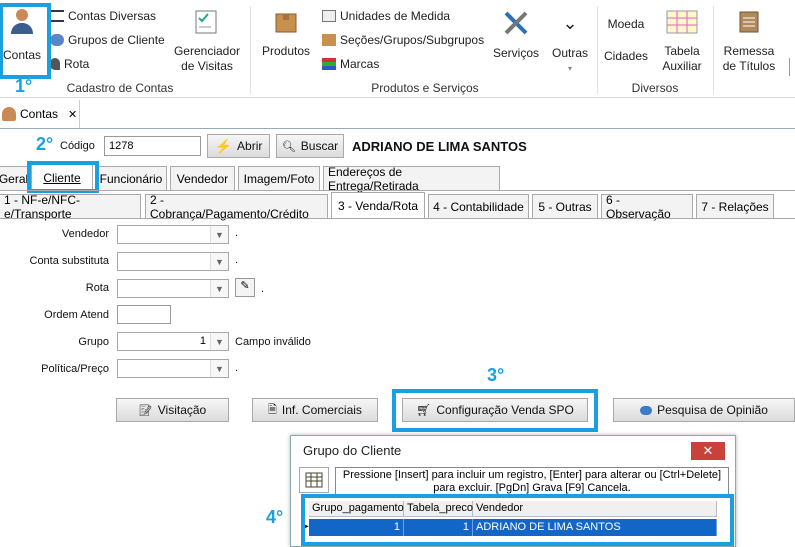  What do you see at coordinates (77, 146) in the screenshot?
I see `codigo-label: Código` at bounding box center [77, 146].